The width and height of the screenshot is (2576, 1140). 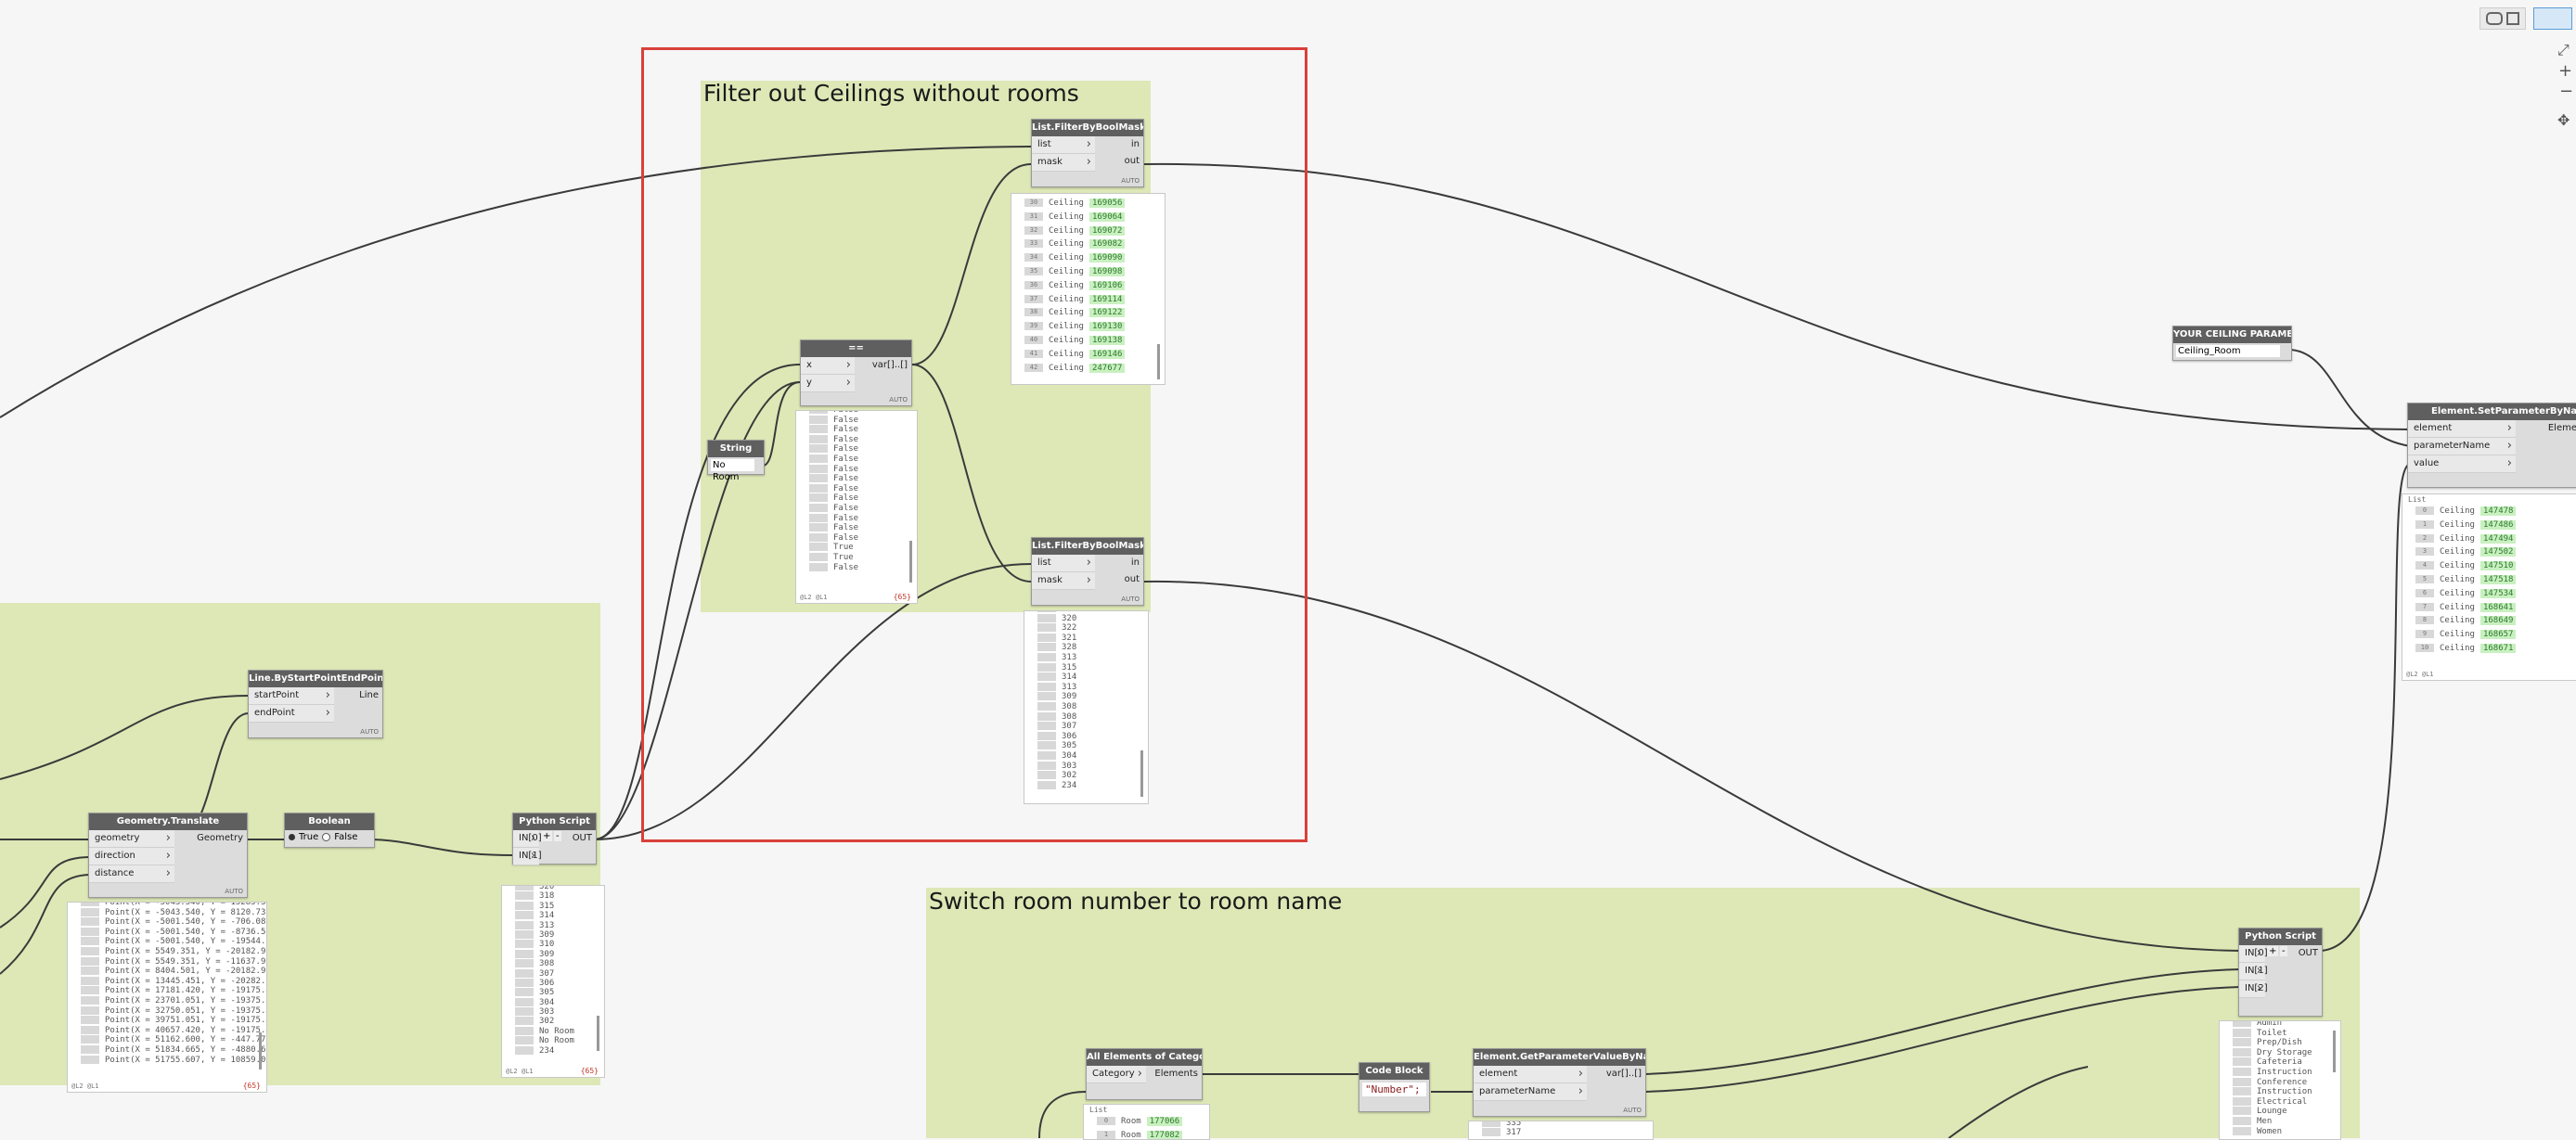 I want to click on element-id-link: 147534, so click(x=2498, y=593).